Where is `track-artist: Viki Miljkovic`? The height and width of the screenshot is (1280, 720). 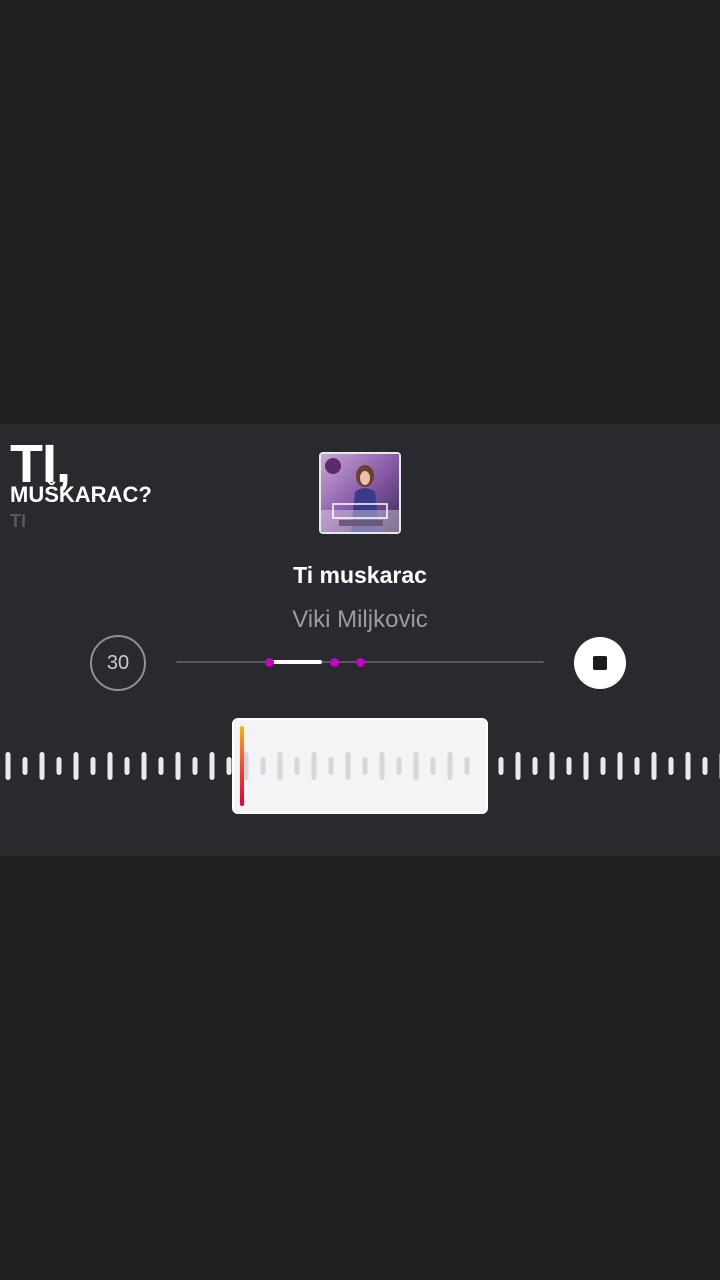 track-artist: Viki Miljkovic is located at coordinates (360, 619).